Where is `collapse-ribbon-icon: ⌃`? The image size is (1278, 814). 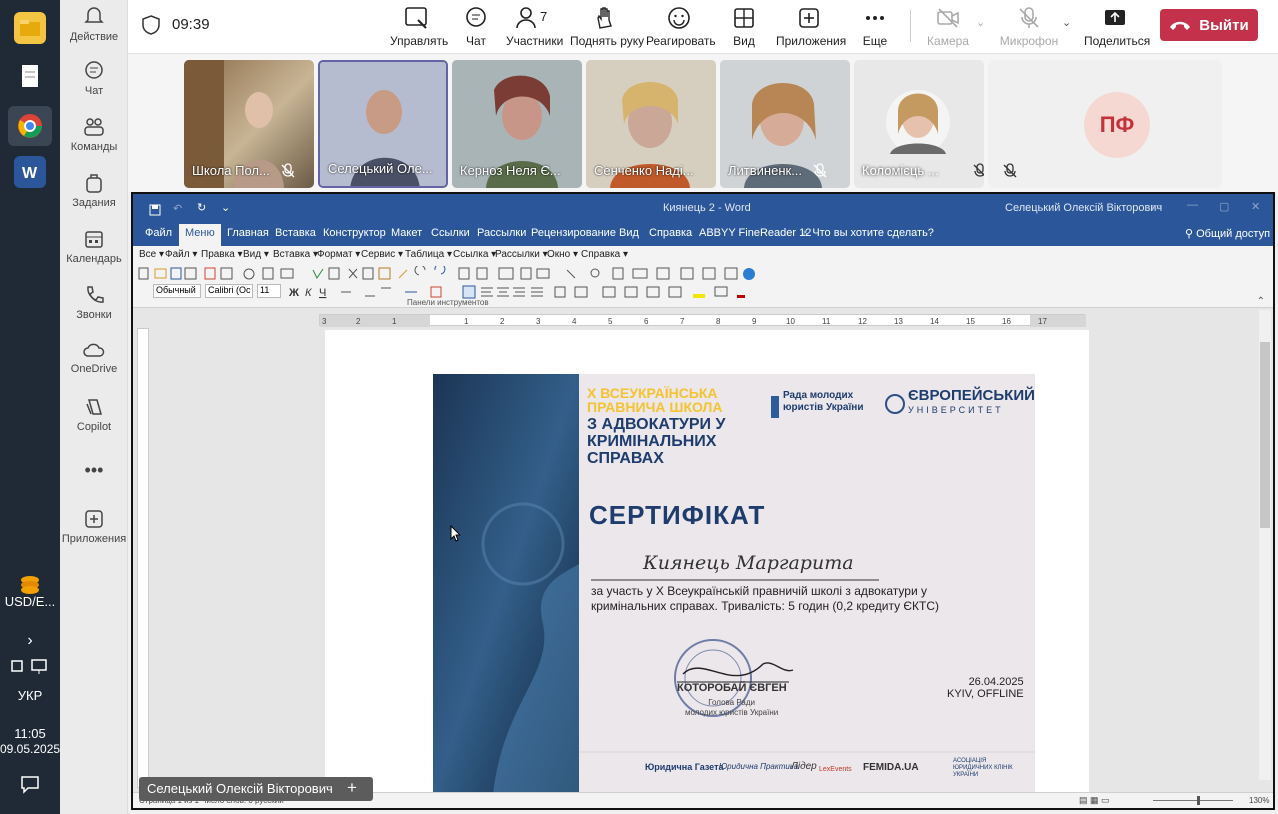
collapse-ribbon-icon: ⌃ is located at coordinates (1261, 301).